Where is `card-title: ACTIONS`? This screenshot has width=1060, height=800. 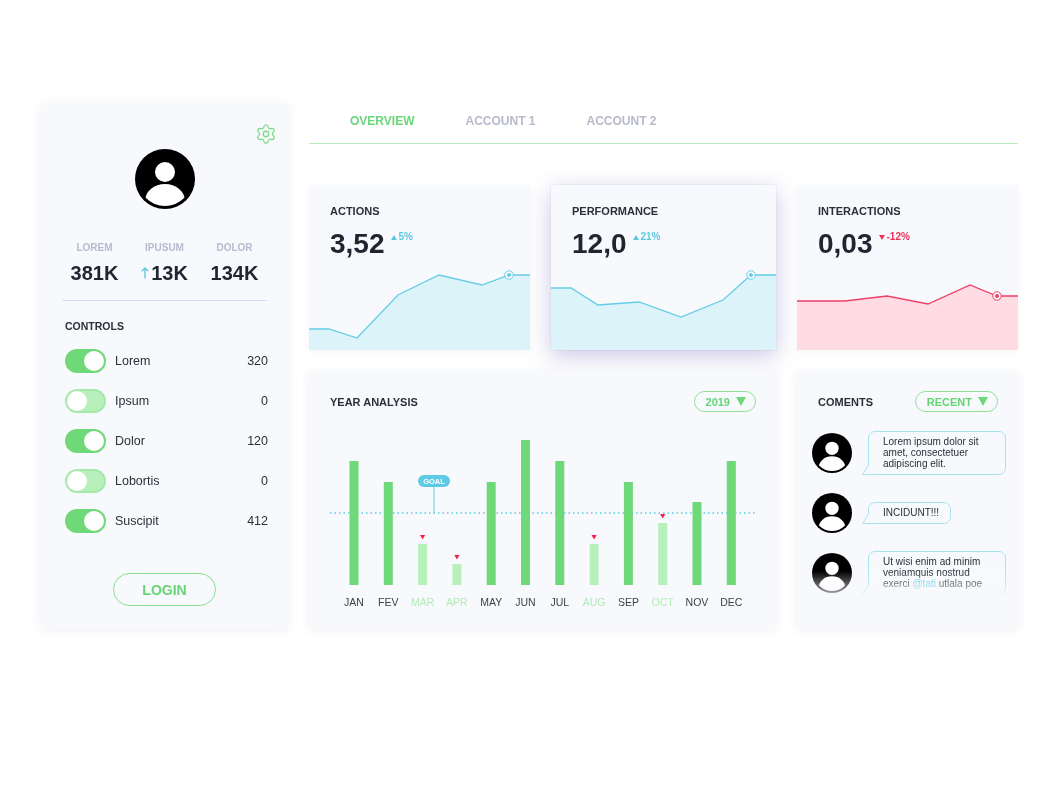 card-title: ACTIONS is located at coordinates (355, 211).